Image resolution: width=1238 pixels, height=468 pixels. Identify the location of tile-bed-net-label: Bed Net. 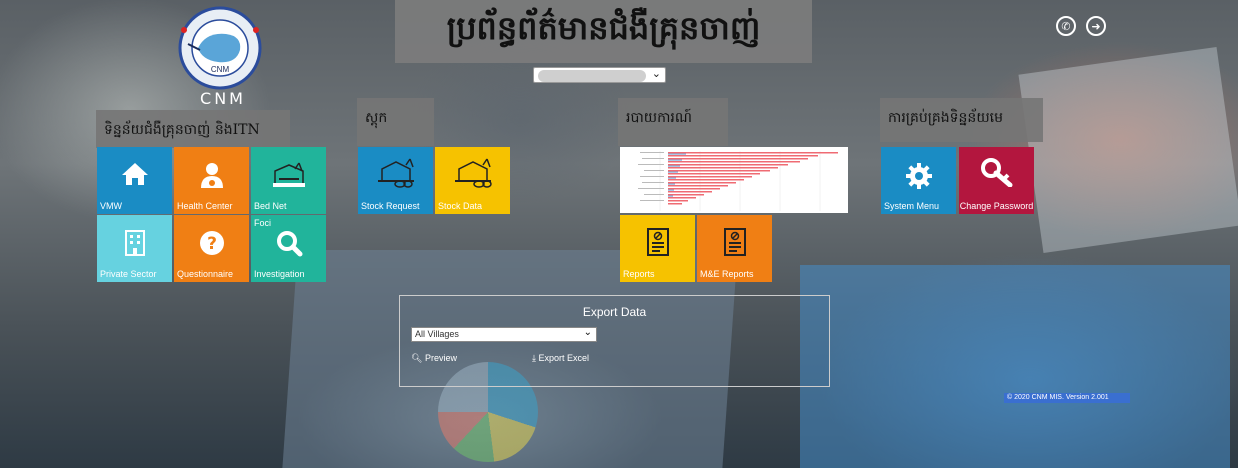
(270, 206).